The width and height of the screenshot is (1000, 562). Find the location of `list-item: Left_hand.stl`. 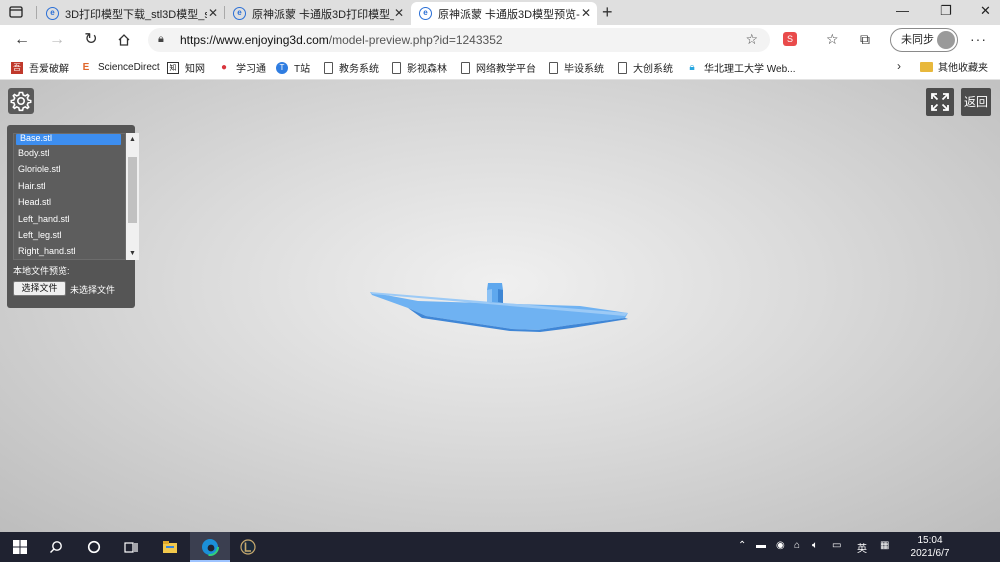

list-item: Left_hand.stl is located at coordinates (69, 219).